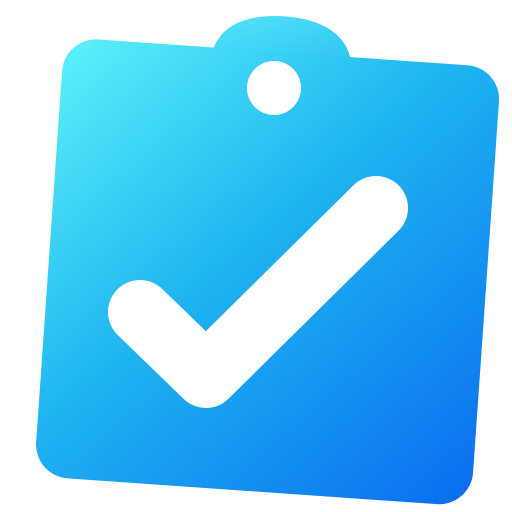 This screenshot has width=512, height=512. Describe the element at coordinates (274, 88) in the screenshot. I see `clipboard-hole` at that location.